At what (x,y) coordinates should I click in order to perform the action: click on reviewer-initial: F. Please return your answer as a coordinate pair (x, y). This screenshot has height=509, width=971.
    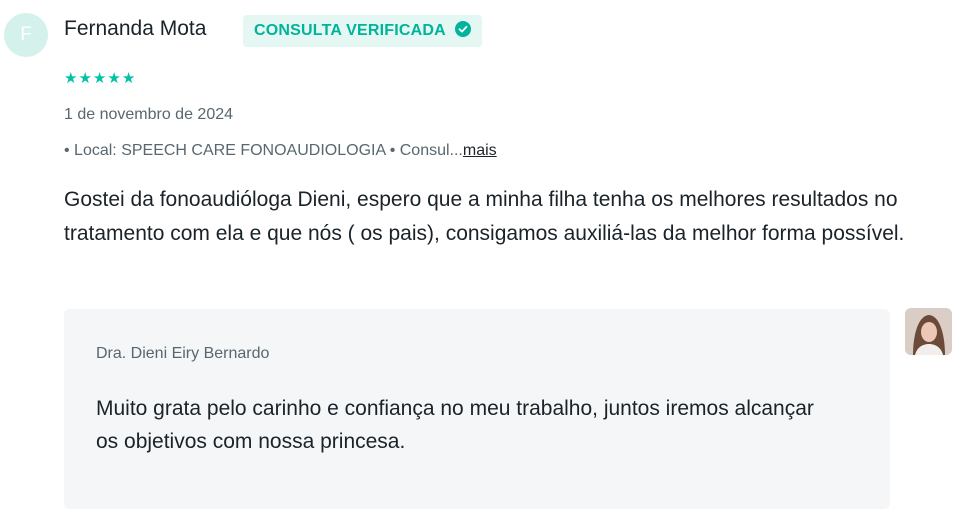
    Looking at the image, I should click on (26, 34).